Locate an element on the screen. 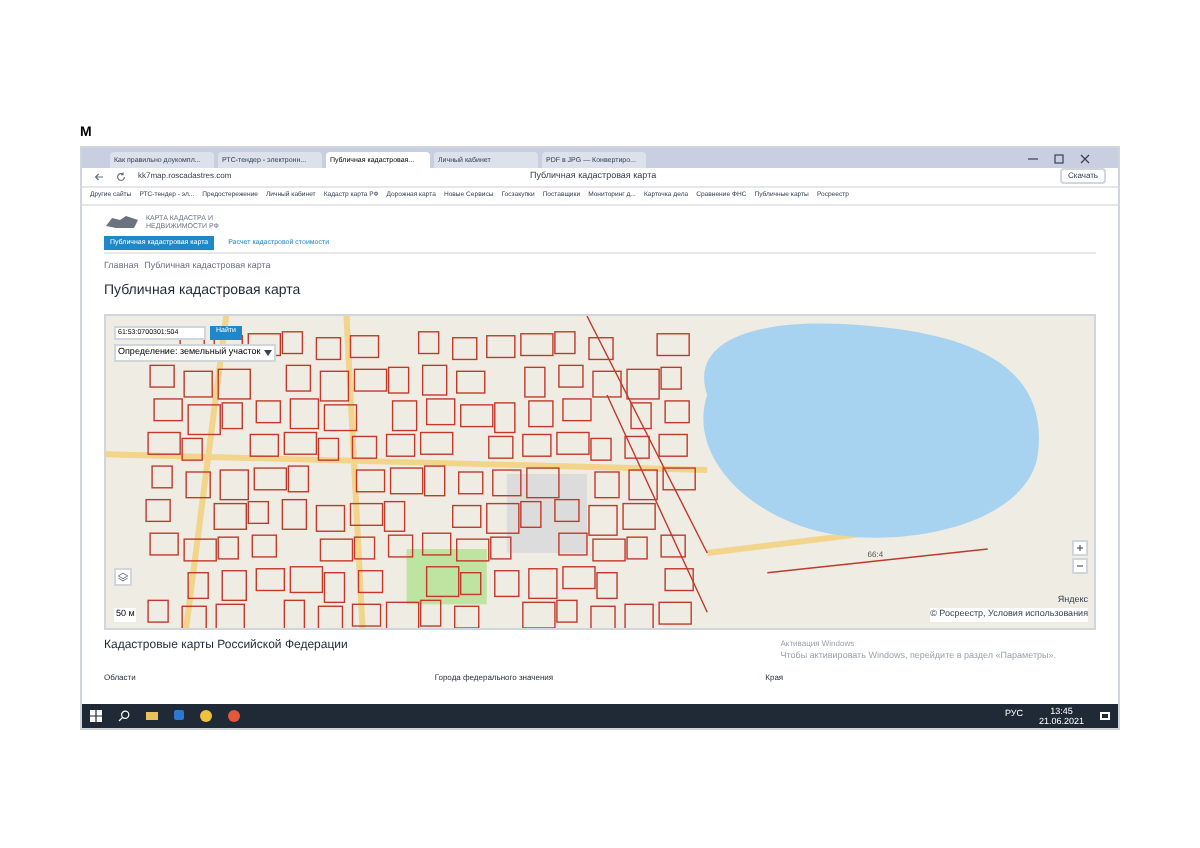 Image resolution: width=1200 pixels, height=848 pixels. minimize-icon is located at coordinates (1033, 158).